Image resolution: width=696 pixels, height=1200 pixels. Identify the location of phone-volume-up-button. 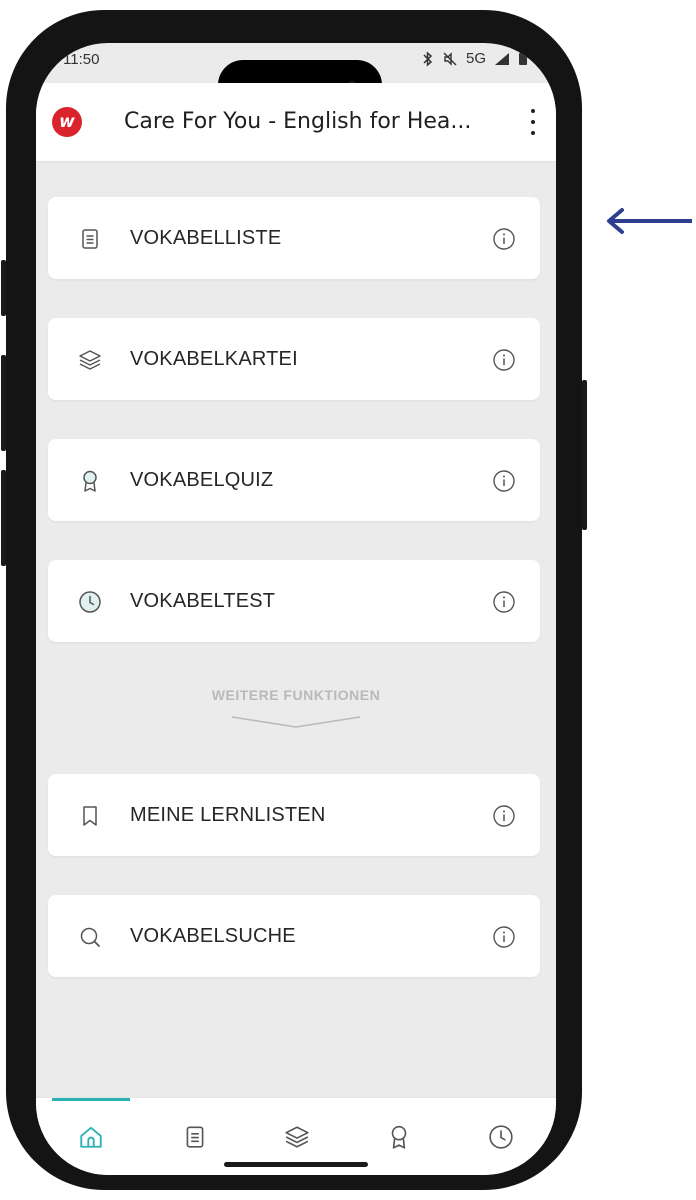
(3, 403).